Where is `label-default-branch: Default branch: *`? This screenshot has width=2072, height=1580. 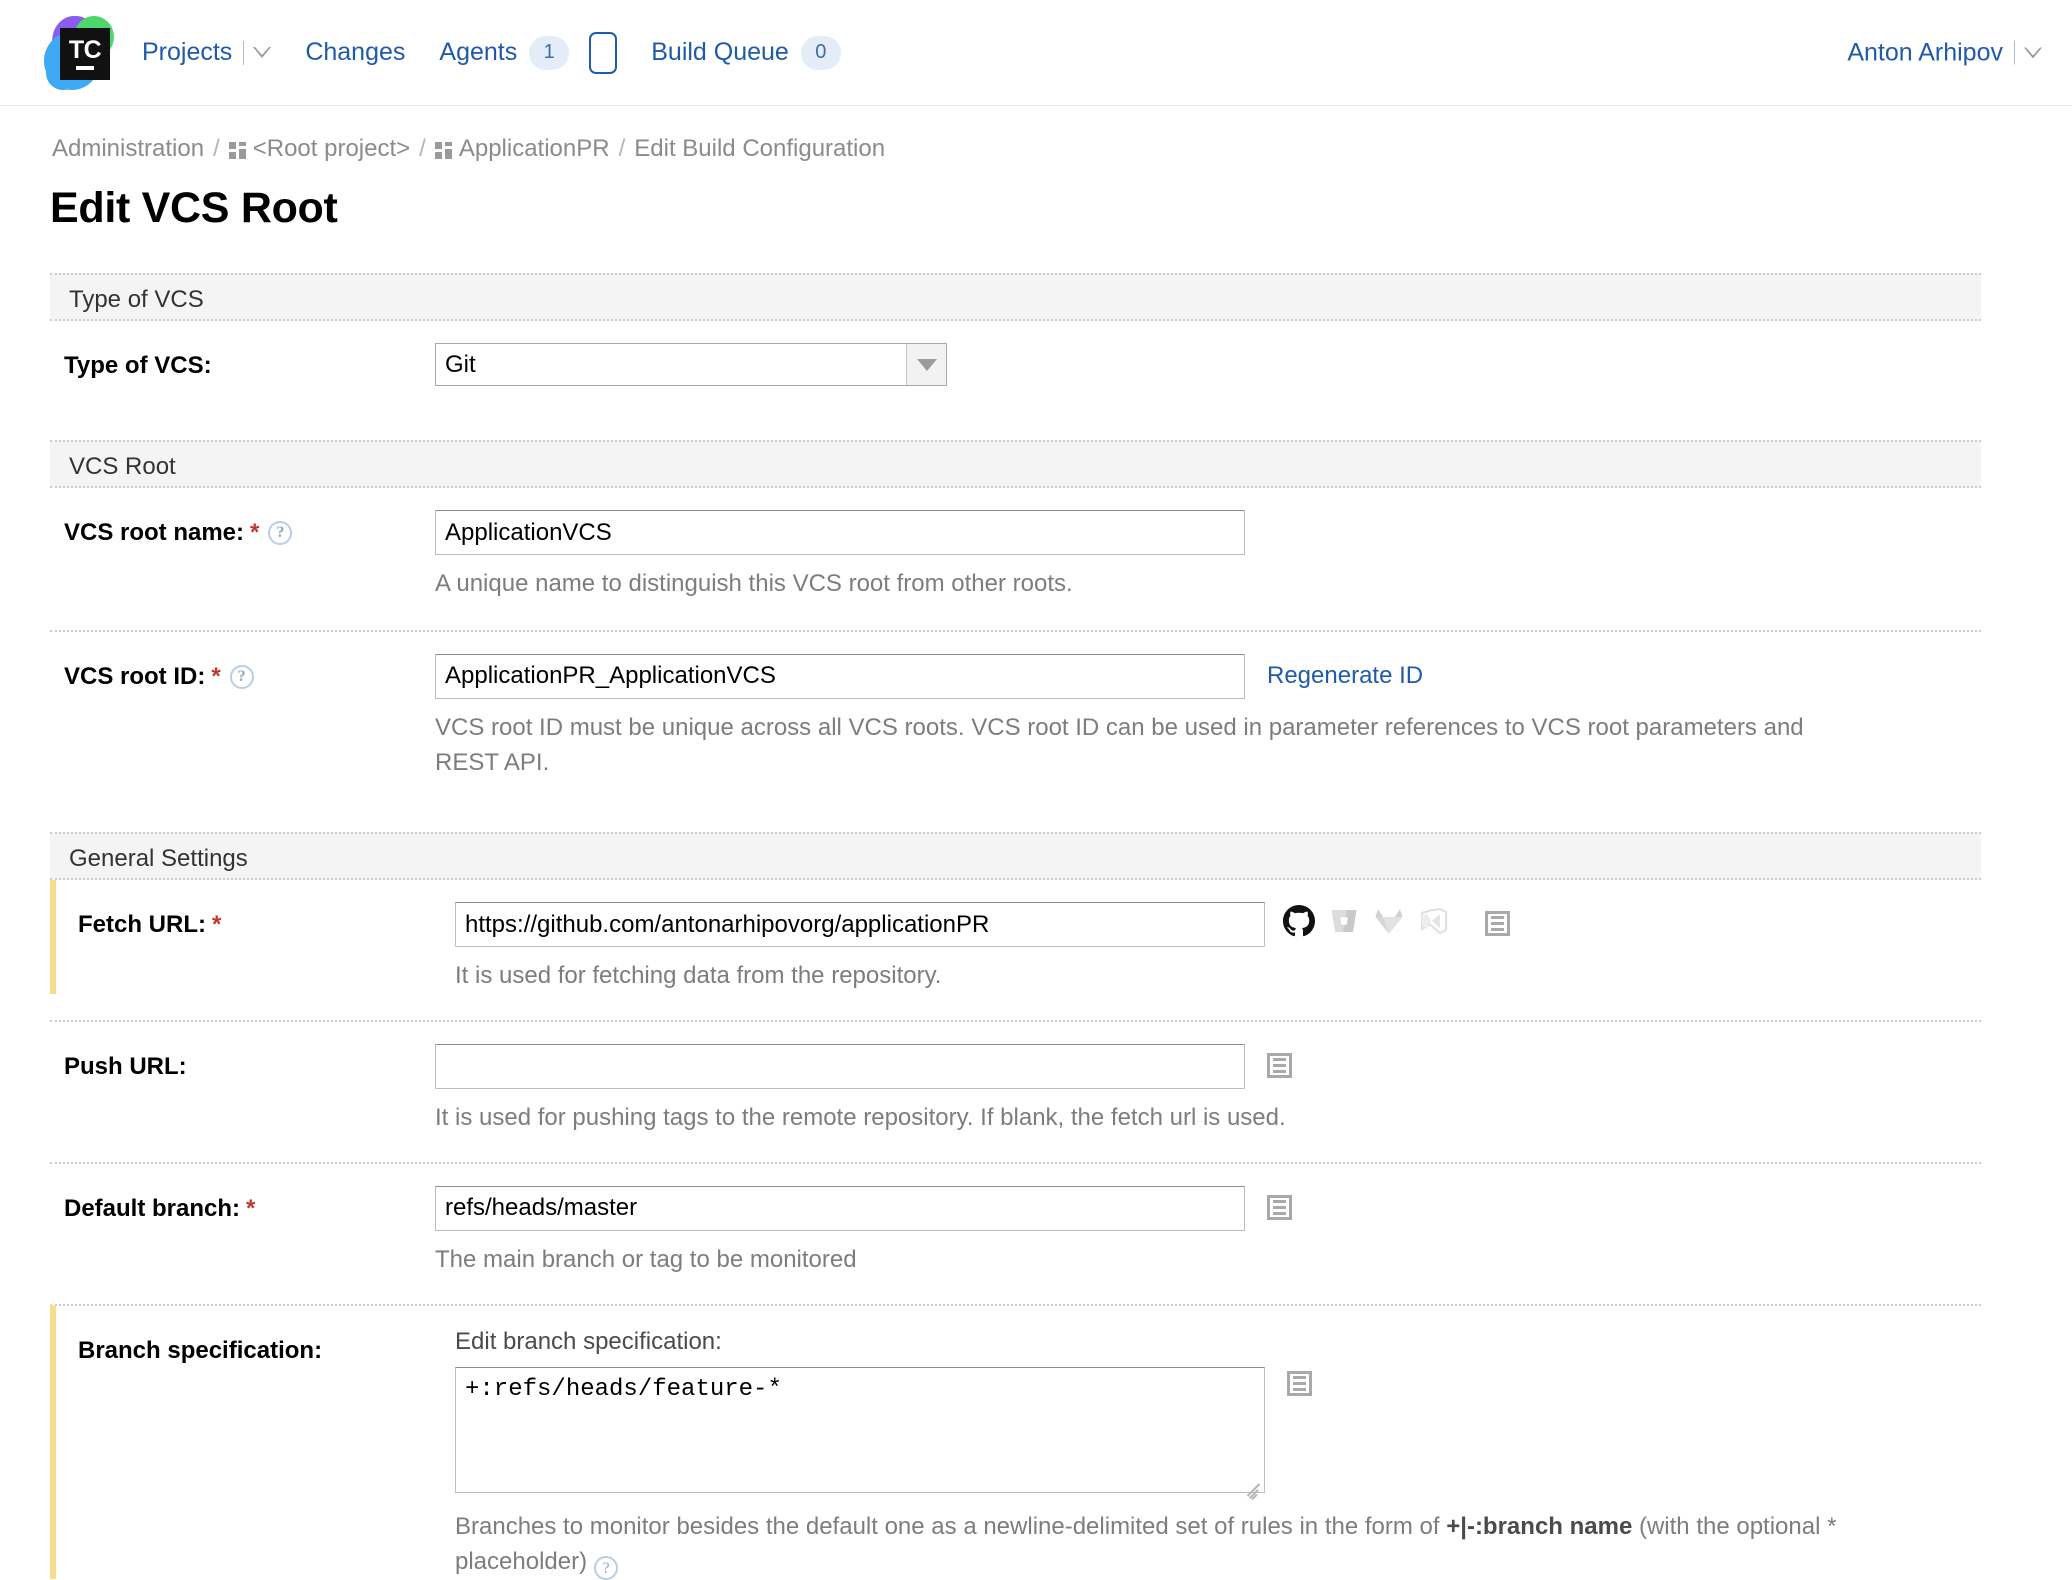 label-default-branch: Default branch: * is located at coordinates (242, 1232).